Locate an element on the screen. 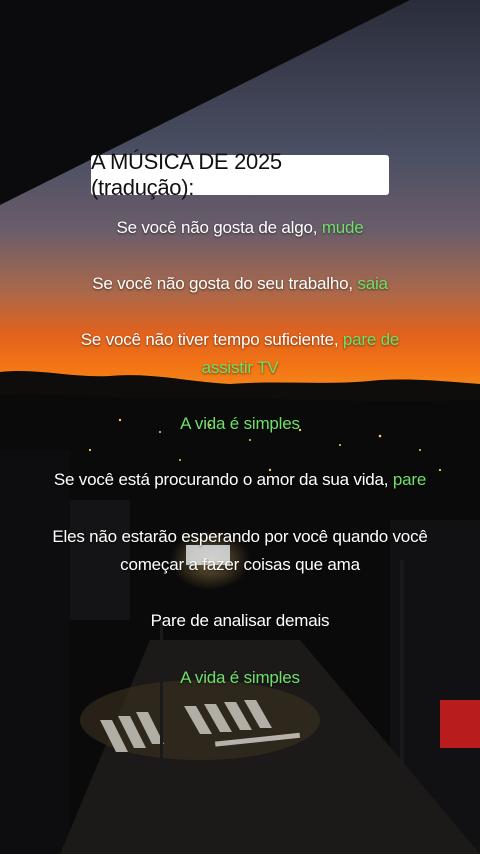 This screenshot has height=854, width=480. lyric-line-1: Se você não gosta de algo, mude is located at coordinates (240, 228).